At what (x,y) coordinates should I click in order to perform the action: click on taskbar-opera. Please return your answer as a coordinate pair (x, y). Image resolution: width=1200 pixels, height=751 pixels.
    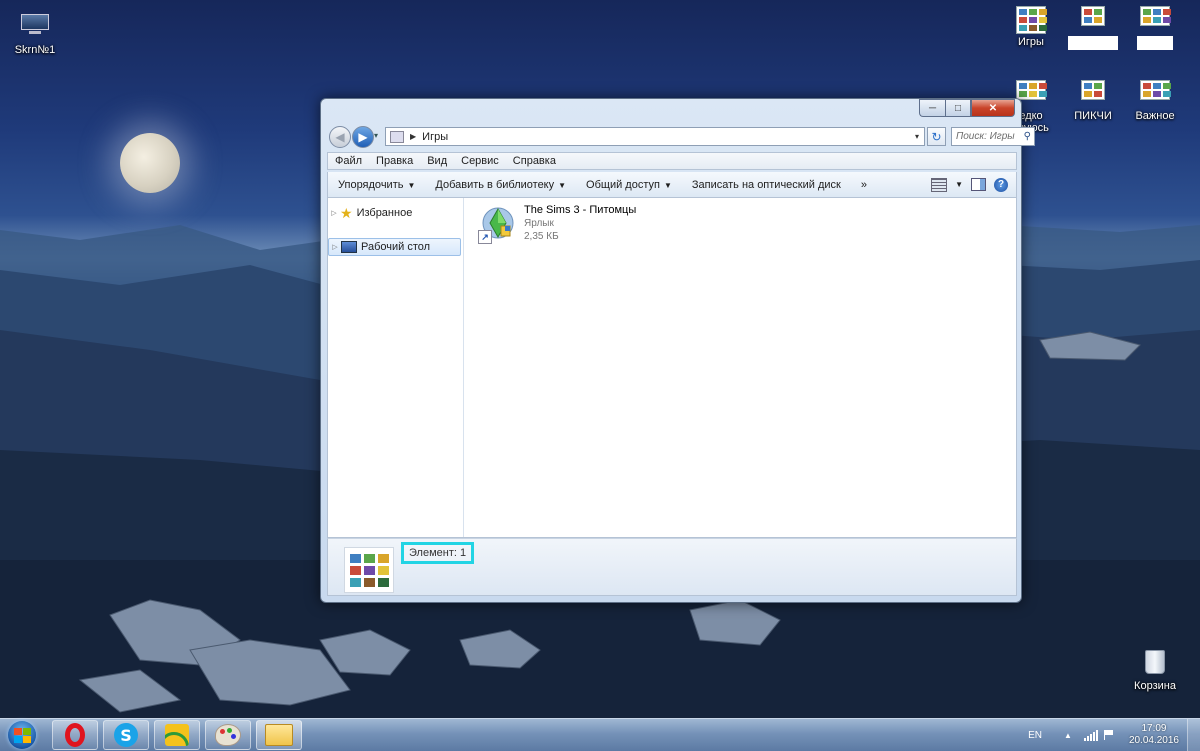
    Looking at the image, I should click on (75, 735).